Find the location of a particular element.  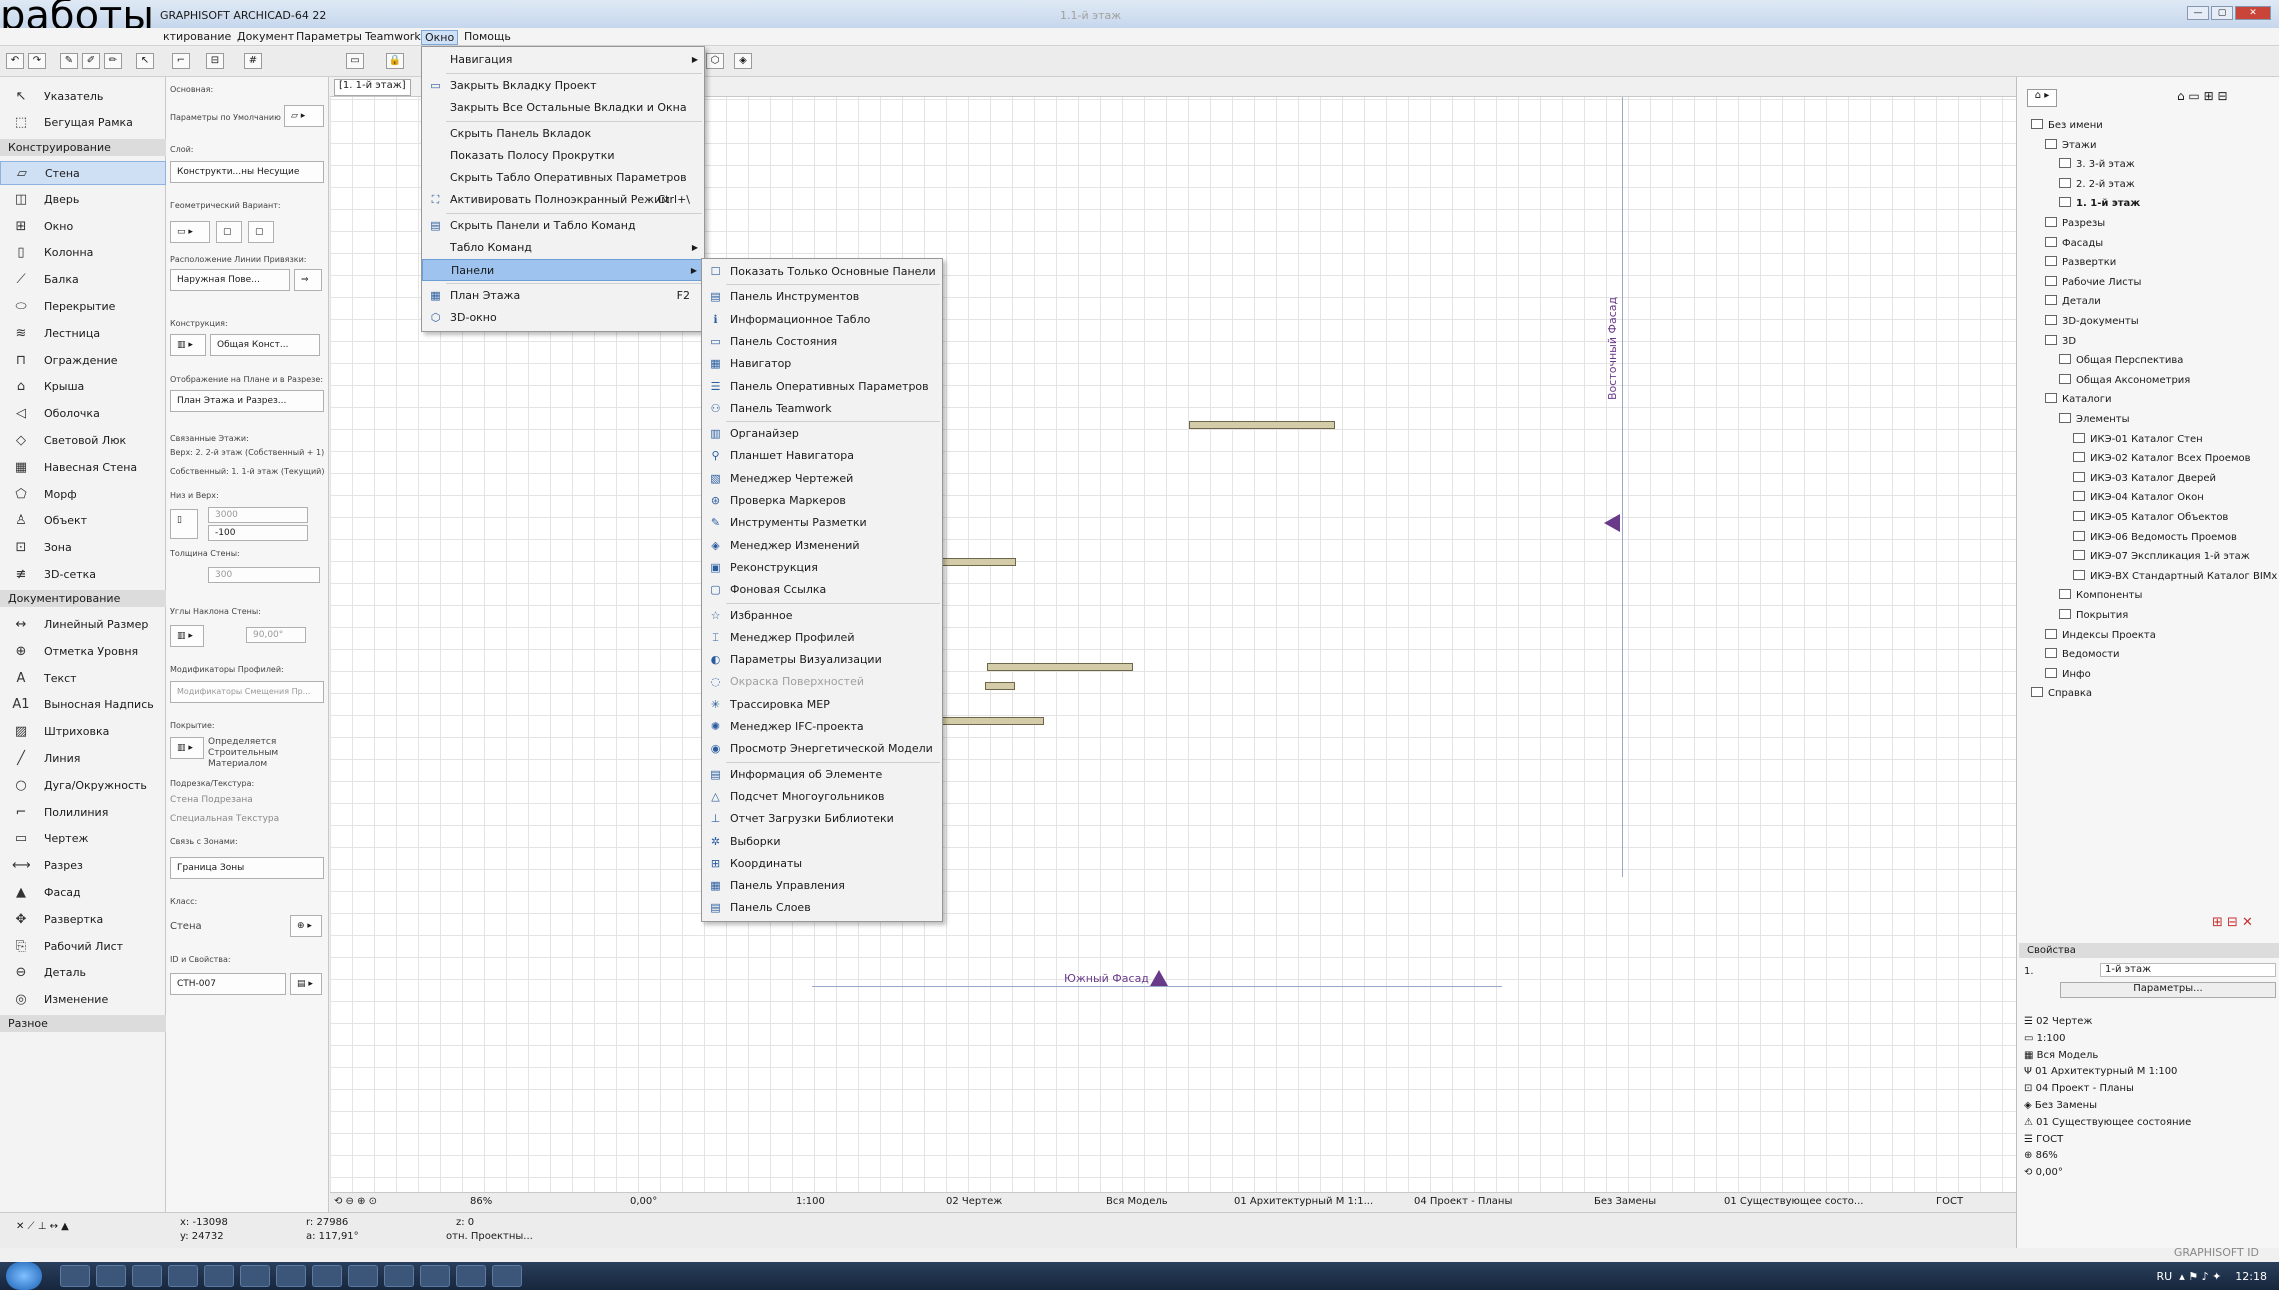

angle-type-button: ▥ ▸ is located at coordinates (187, 636).